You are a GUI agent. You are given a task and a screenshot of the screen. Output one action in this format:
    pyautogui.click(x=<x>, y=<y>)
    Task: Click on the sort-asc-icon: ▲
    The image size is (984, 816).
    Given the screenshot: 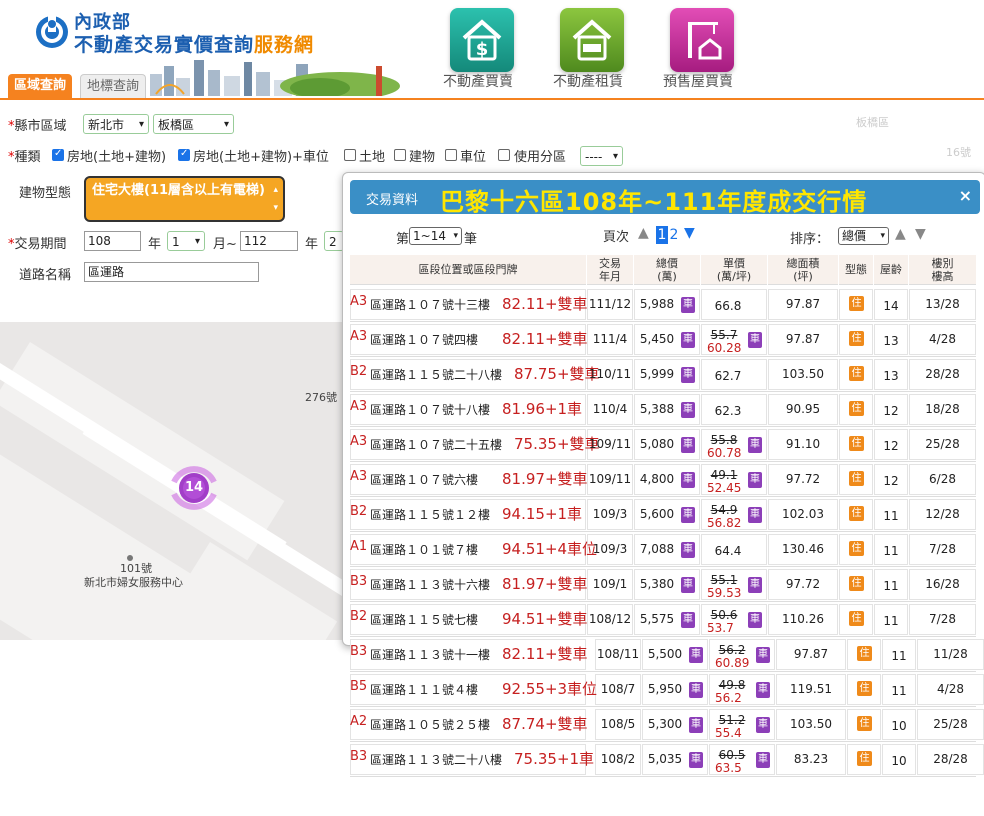 What is the action you would take?
    pyautogui.click(x=900, y=234)
    